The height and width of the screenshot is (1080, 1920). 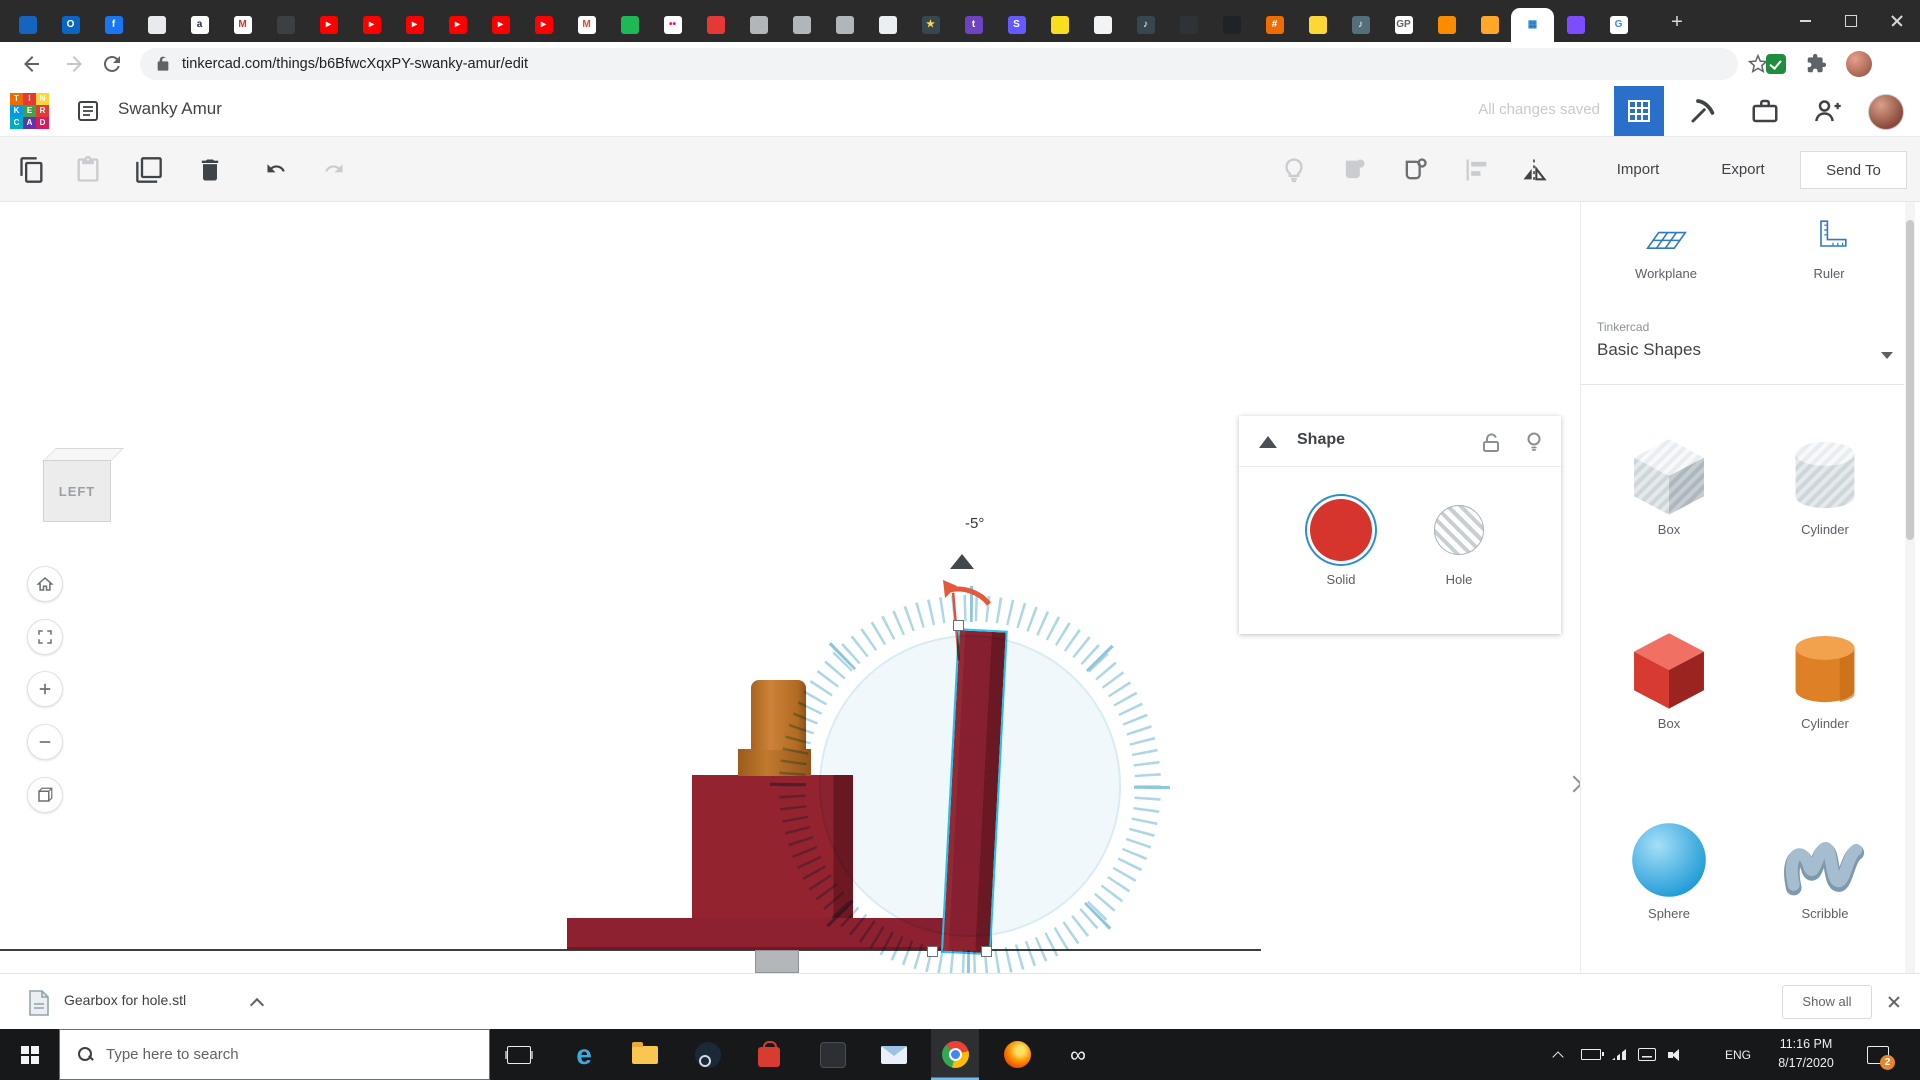 I want to click on task-view-button, so click(x=519, y=1054).